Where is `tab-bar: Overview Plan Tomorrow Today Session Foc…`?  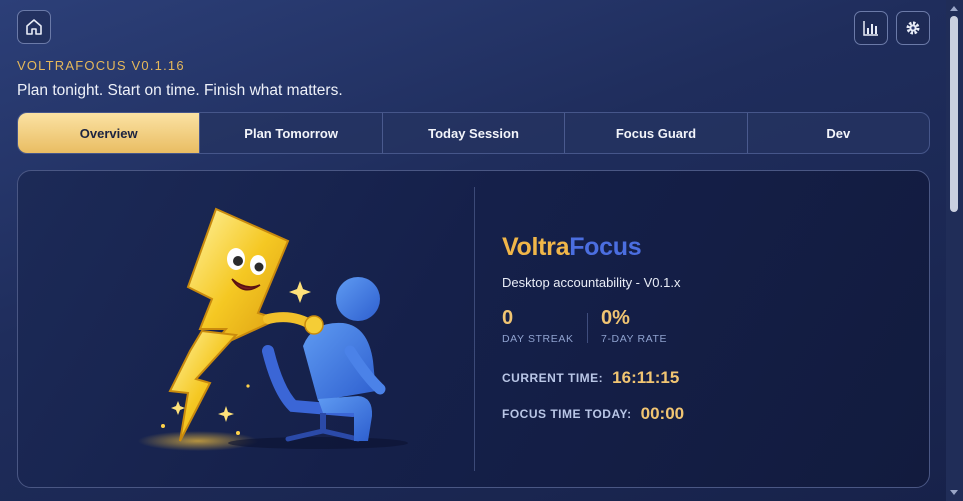
tab-bar: Overview Plan Tomorrow Today Session Foc… is located at coordinates (473, 133).